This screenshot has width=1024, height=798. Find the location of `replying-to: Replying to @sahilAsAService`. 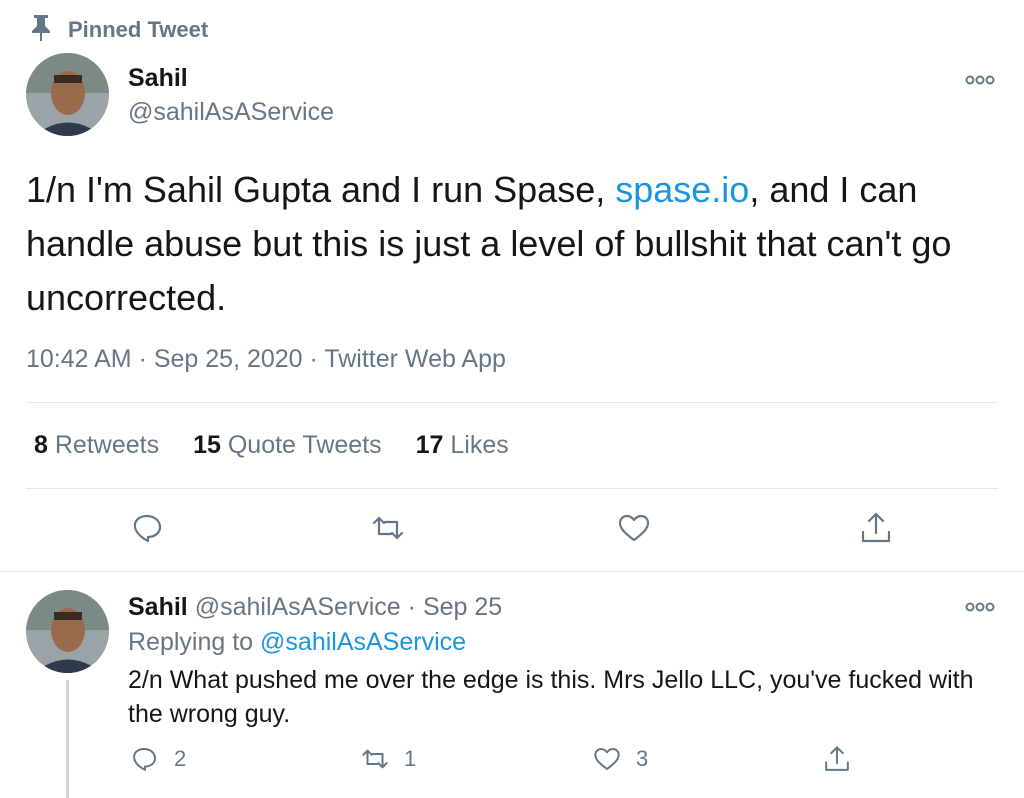

replying-to: Replying to @sahilAsAService is located at coordinates (297, 642).